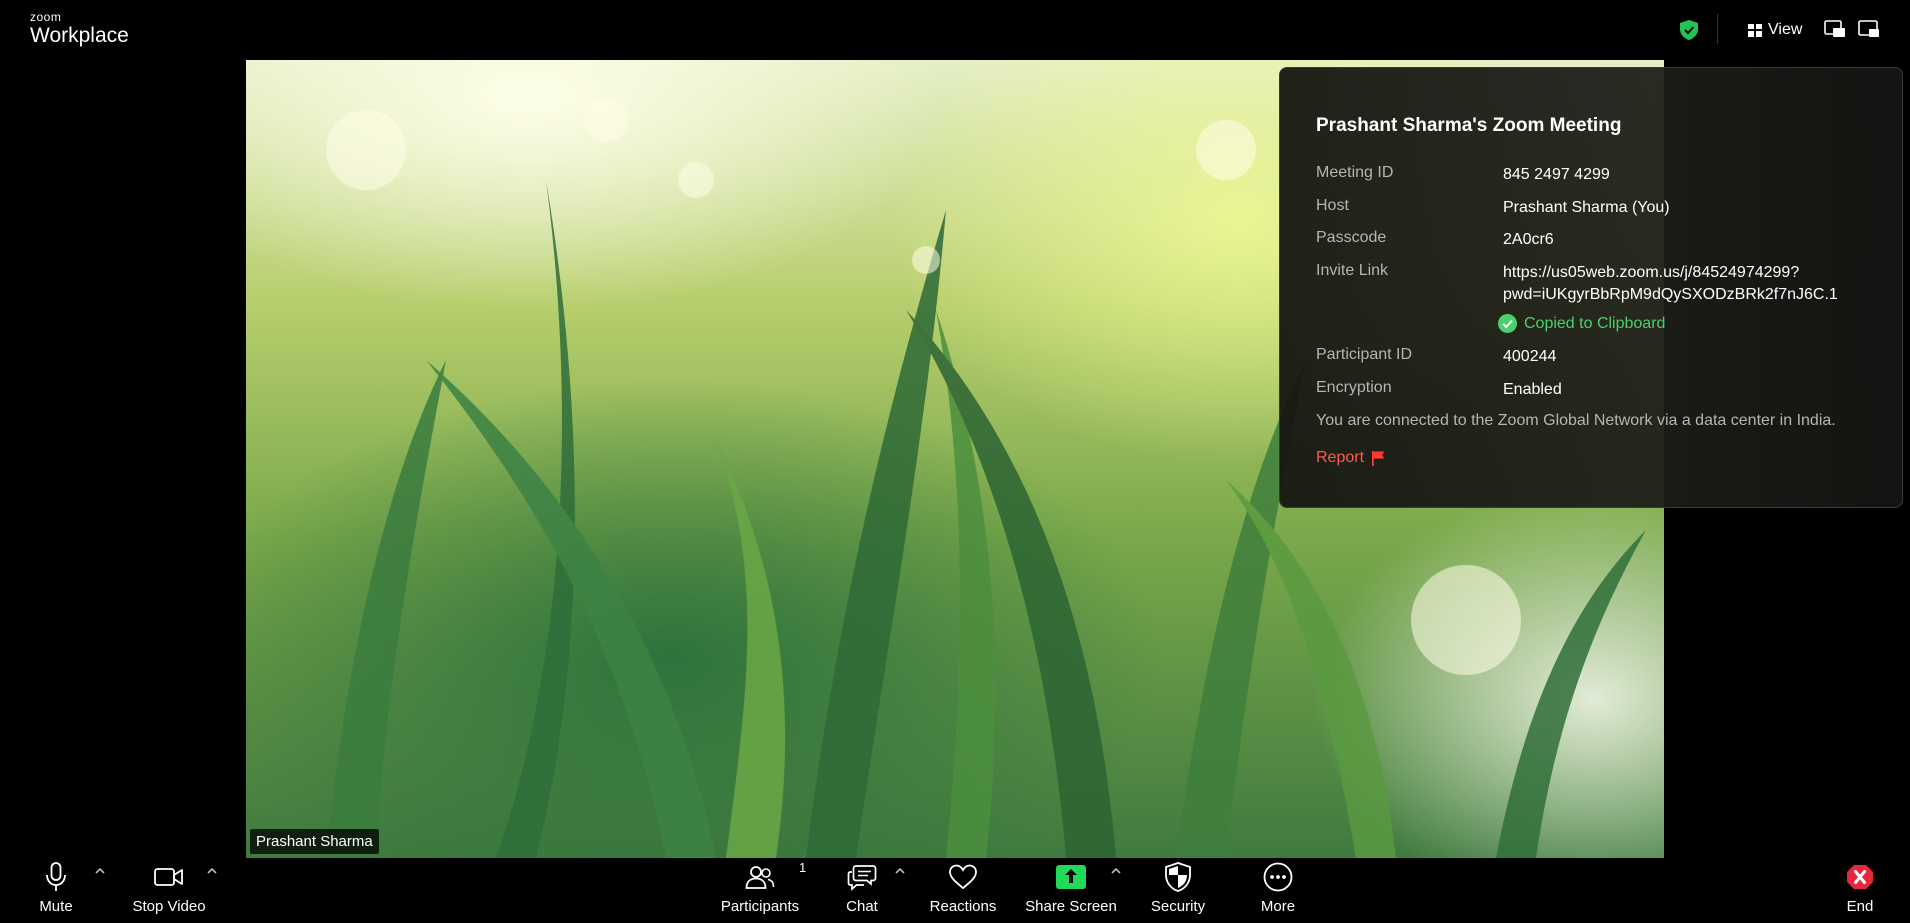  Describe the element at coordinates (1355, 172) in the screenshot. I see `meeting-id-label: Meeting ID` at that location.